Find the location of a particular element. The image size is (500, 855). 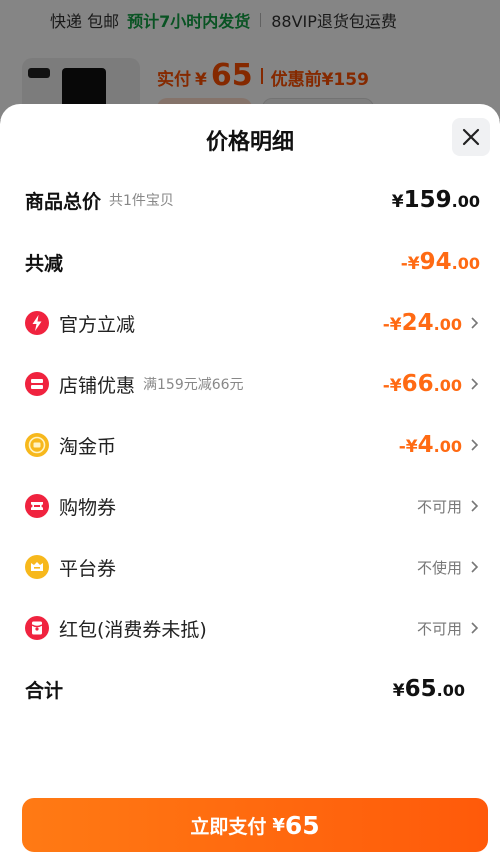

pay-button-value: 65 is located at coordinates (302, 825).